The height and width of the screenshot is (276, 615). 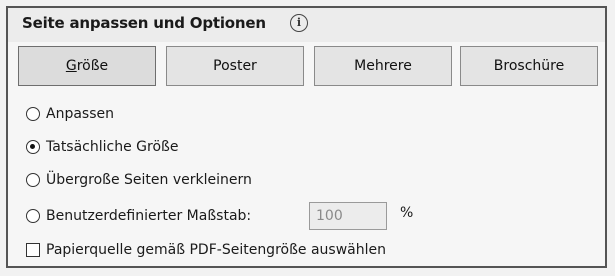 I want to click on tab-booklet-label: Broschüre, so click(x=529, y=66).